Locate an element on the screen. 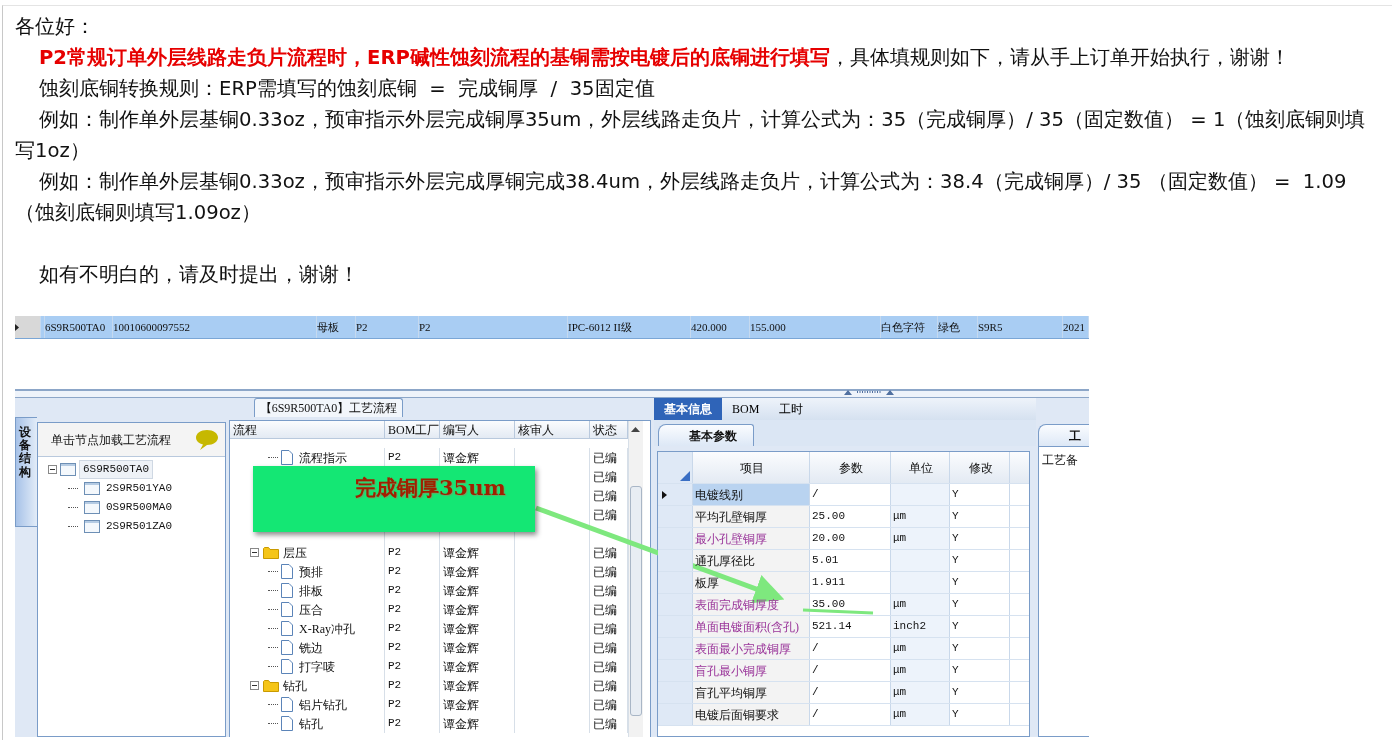  table-cell-text: 平均孔壁铜厚 is located at coordinates (731, 517).